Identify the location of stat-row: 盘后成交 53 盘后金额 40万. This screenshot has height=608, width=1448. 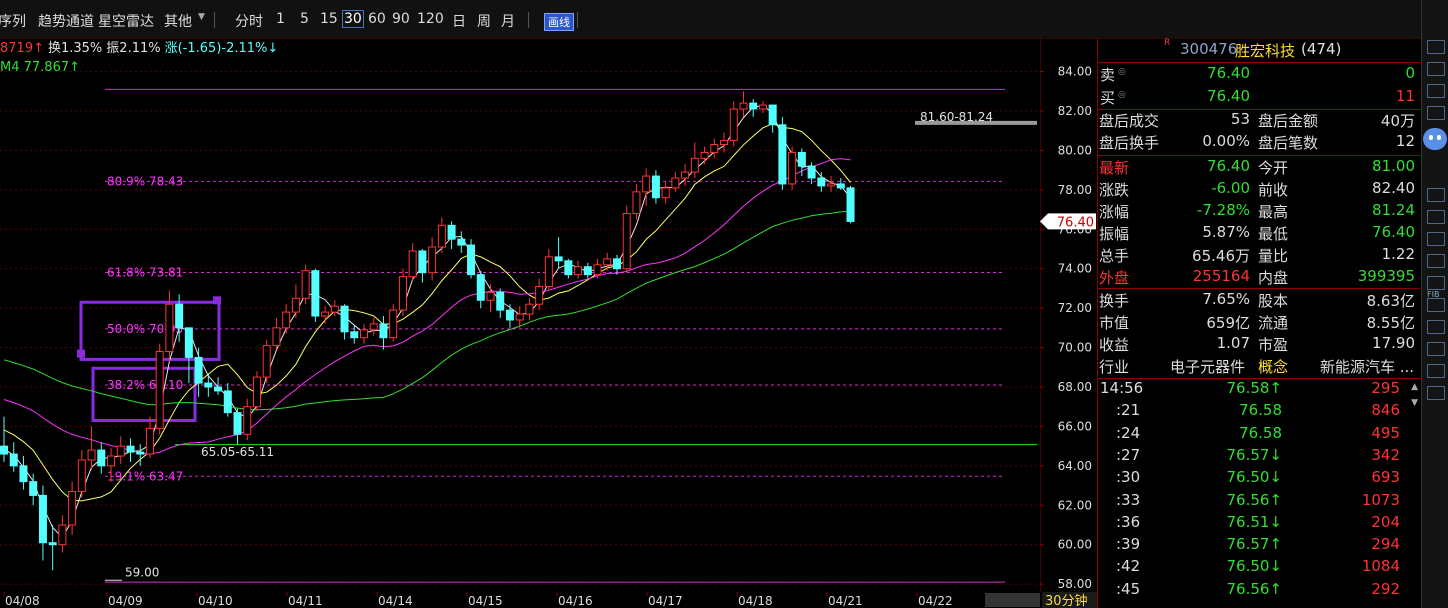
(1259, 121).